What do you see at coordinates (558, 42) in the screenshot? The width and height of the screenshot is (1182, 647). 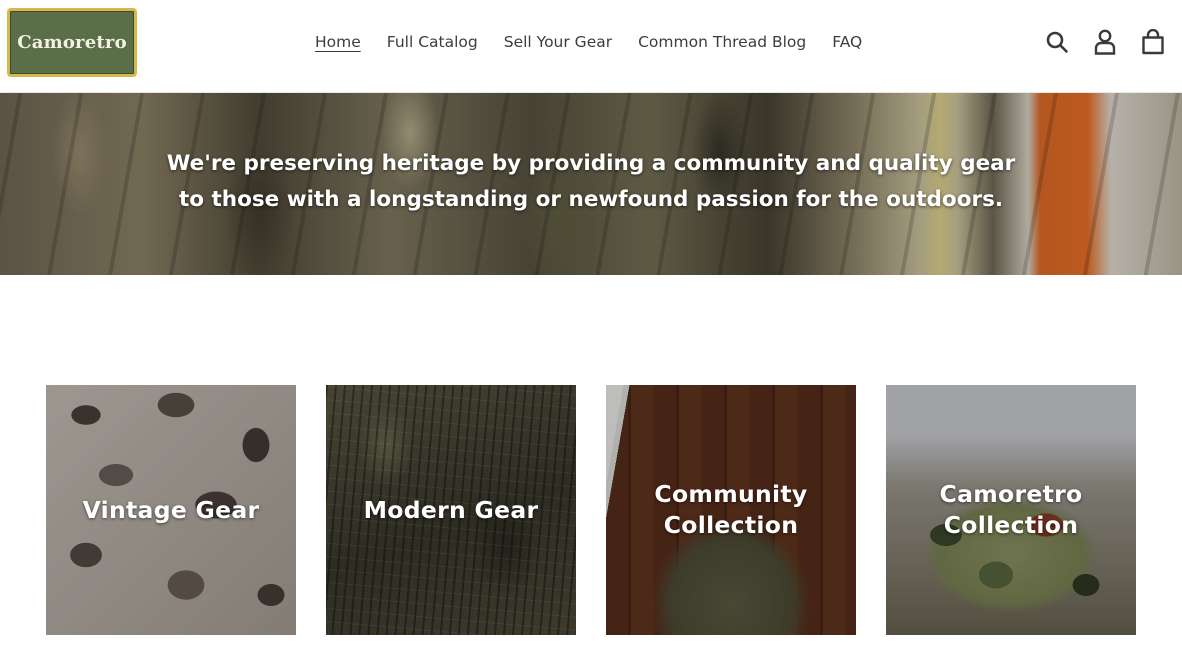 I see `nav-sell-your-gear: Sell Your Gear` at bounding box center [558, 42].